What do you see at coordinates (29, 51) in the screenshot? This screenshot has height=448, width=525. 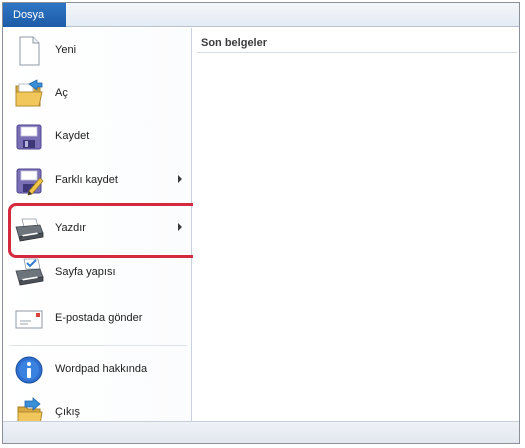 I see `new-document-icon` at bounding box center [29, 51].